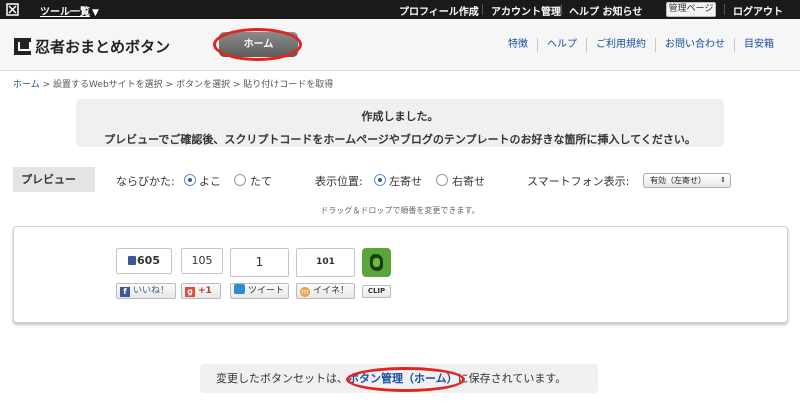 This screenshot has width=800, height=407. I want to click on mixi-iine-button: m イイネ！, so click(325, 291).